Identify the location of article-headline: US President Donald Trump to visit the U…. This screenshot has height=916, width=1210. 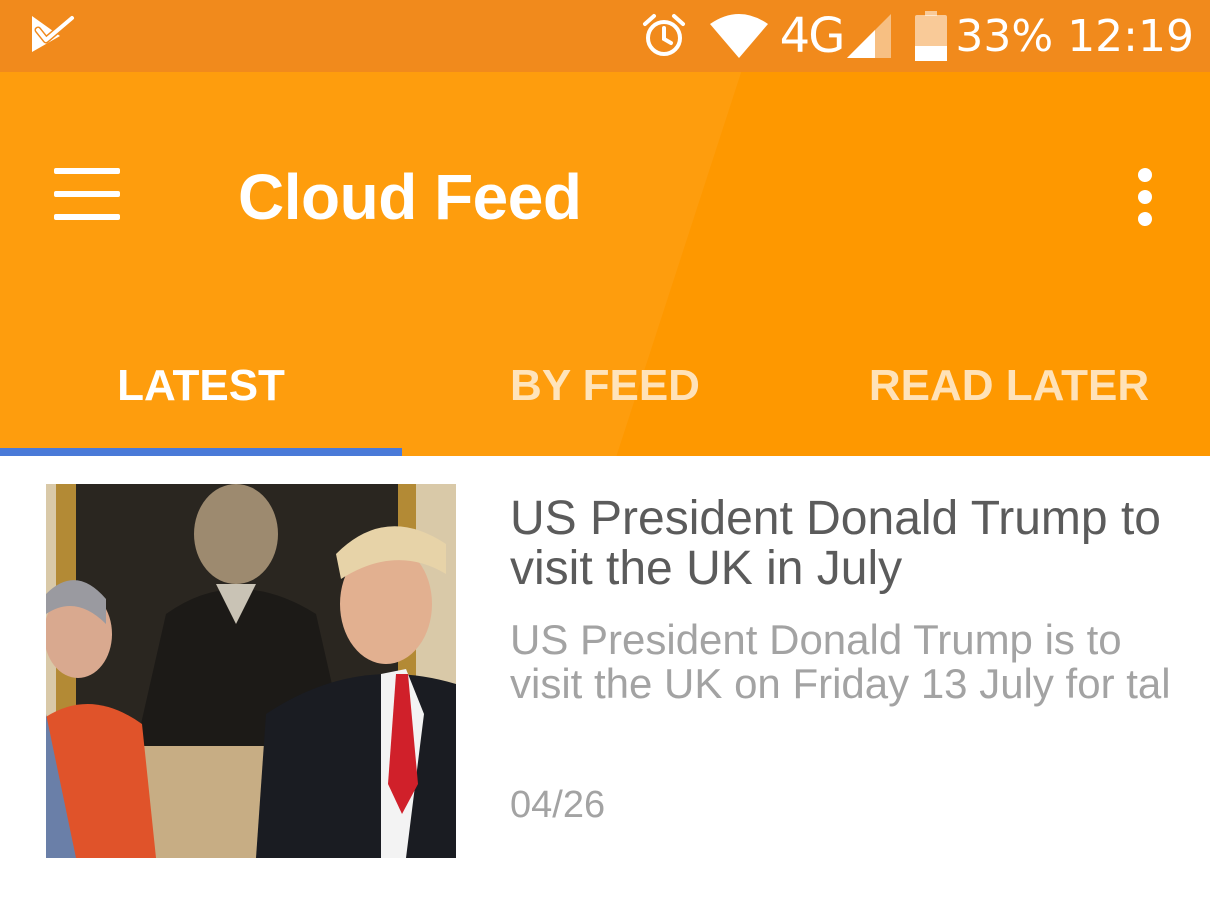
(835, 543).